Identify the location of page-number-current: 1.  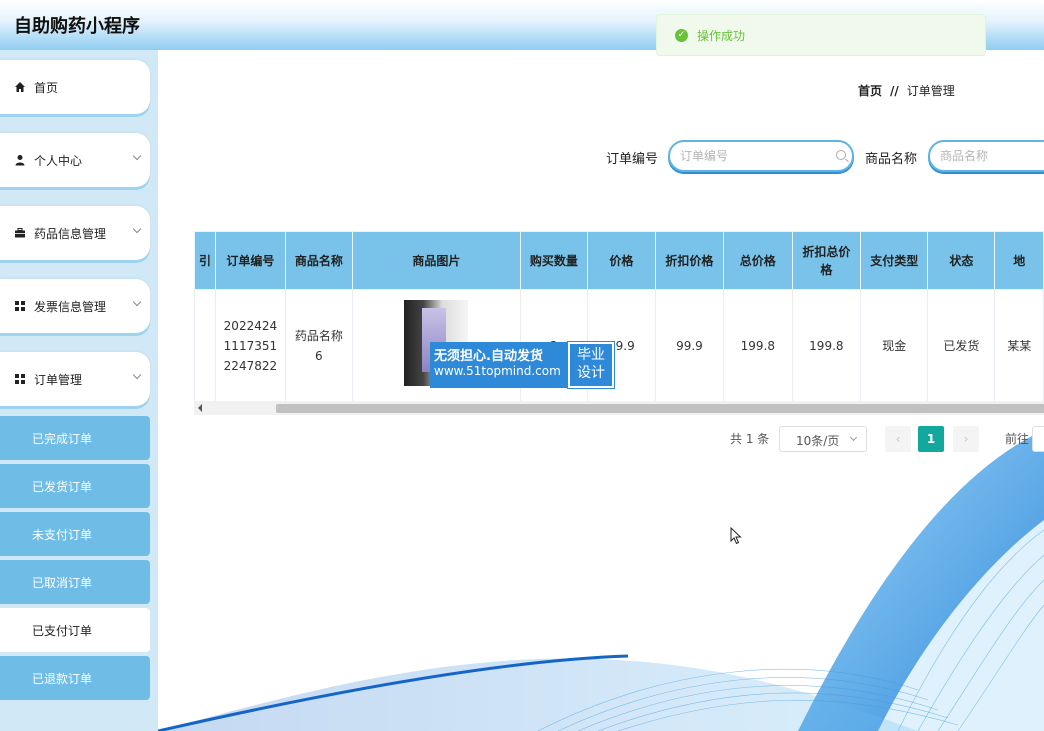
(931, 439).